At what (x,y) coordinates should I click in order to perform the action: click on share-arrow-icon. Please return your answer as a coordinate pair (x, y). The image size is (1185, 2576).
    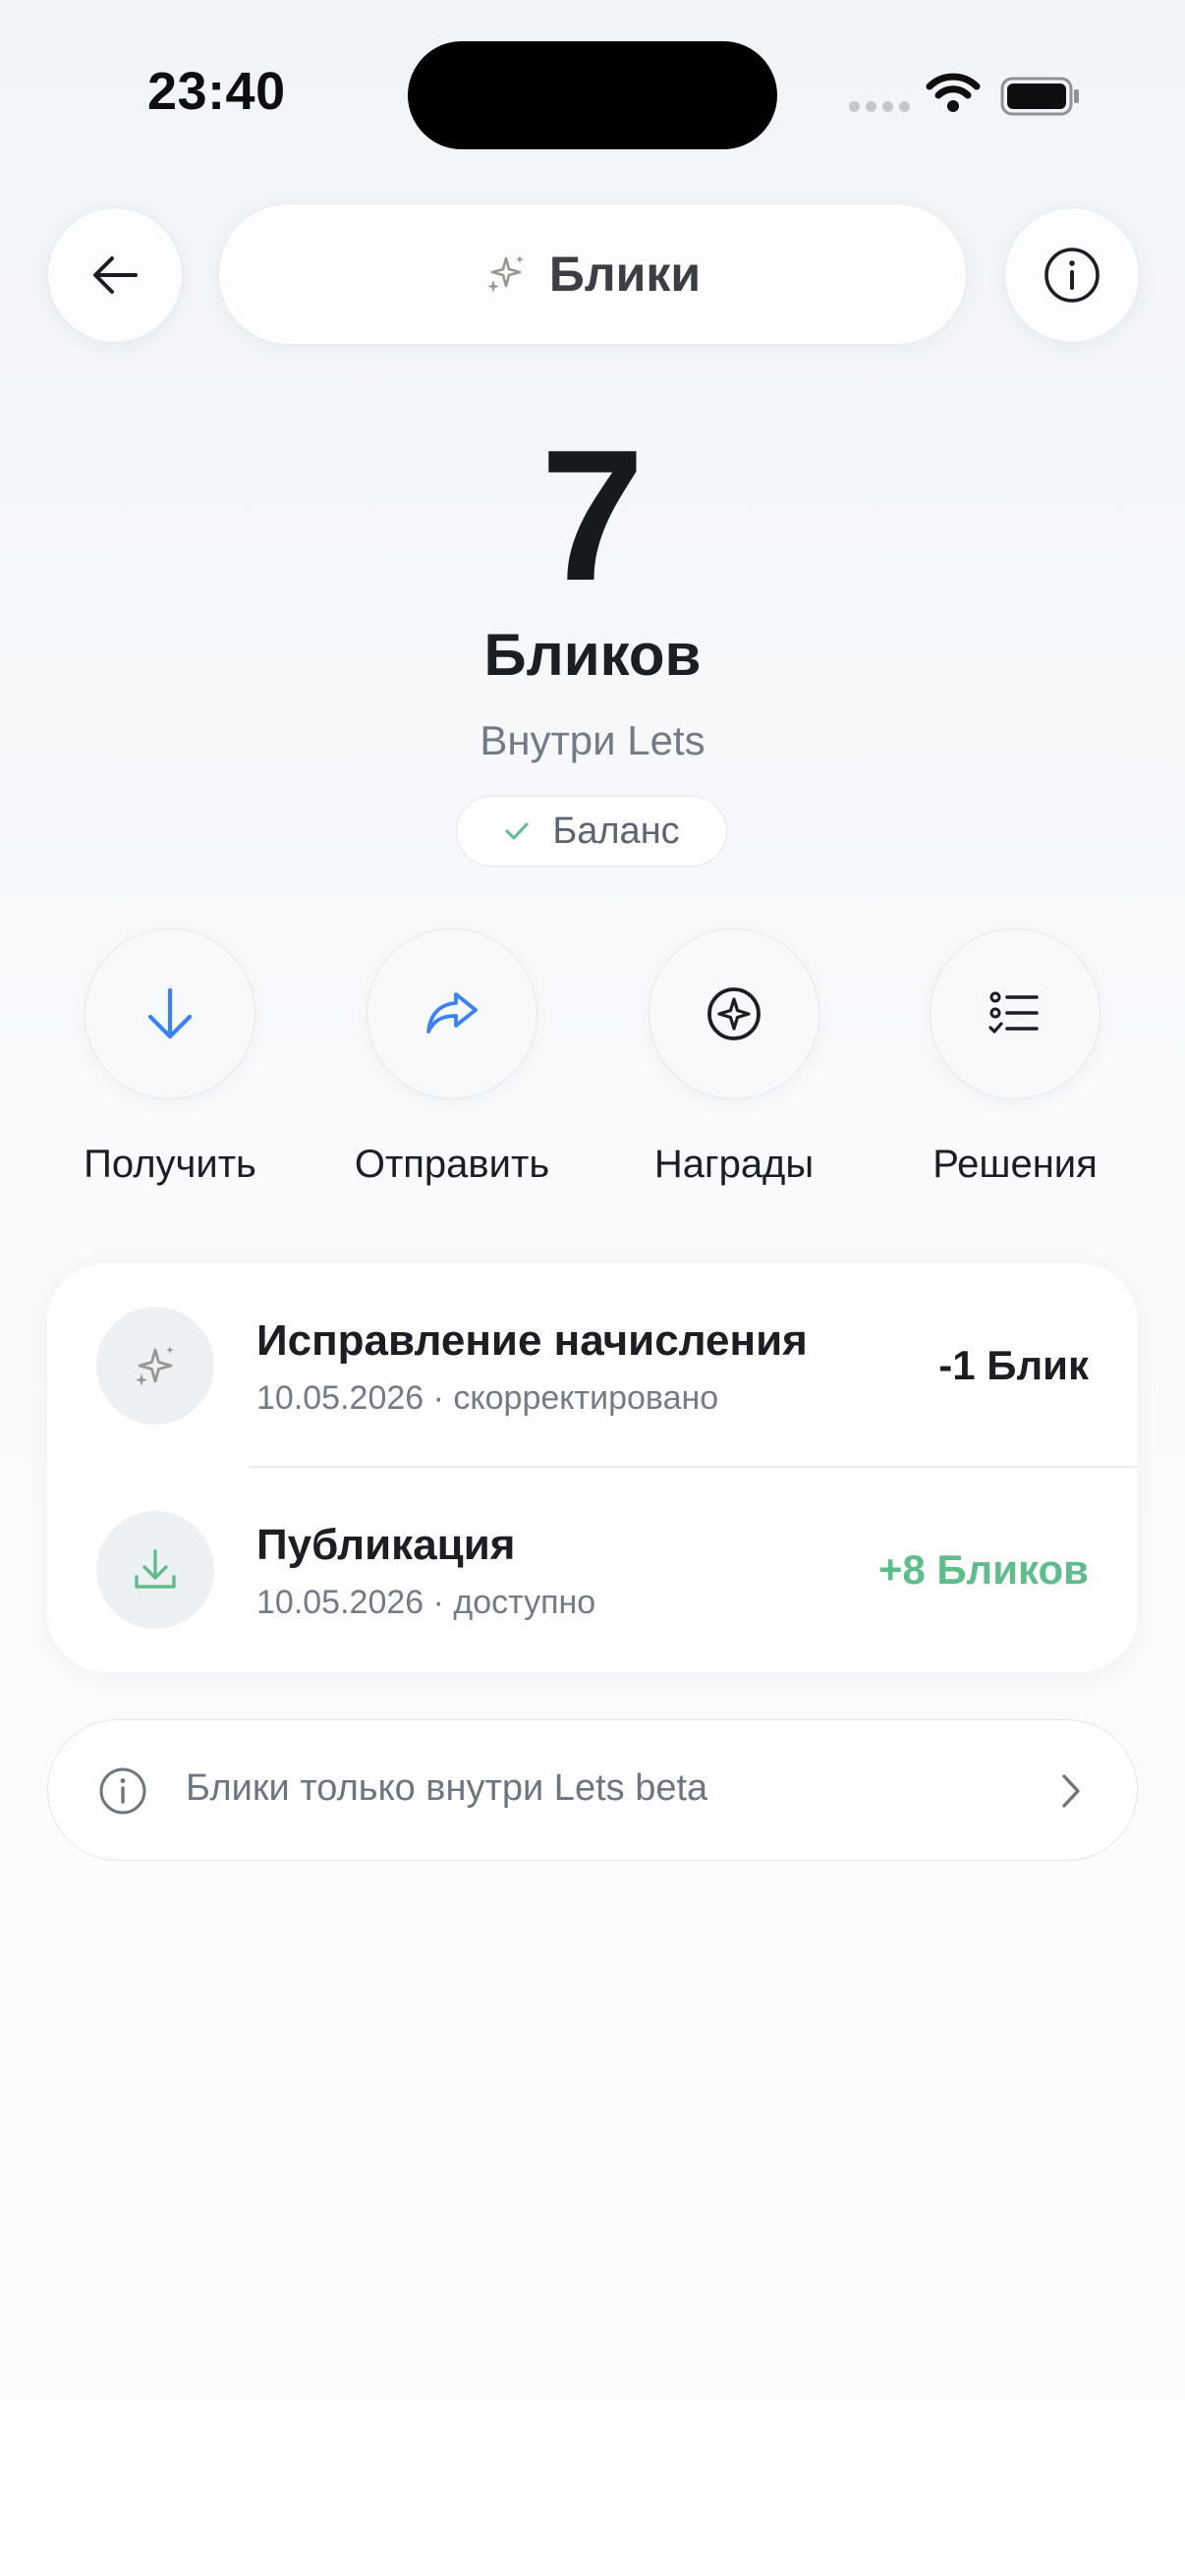
    Looking at the image, I should click on (452, 1013).